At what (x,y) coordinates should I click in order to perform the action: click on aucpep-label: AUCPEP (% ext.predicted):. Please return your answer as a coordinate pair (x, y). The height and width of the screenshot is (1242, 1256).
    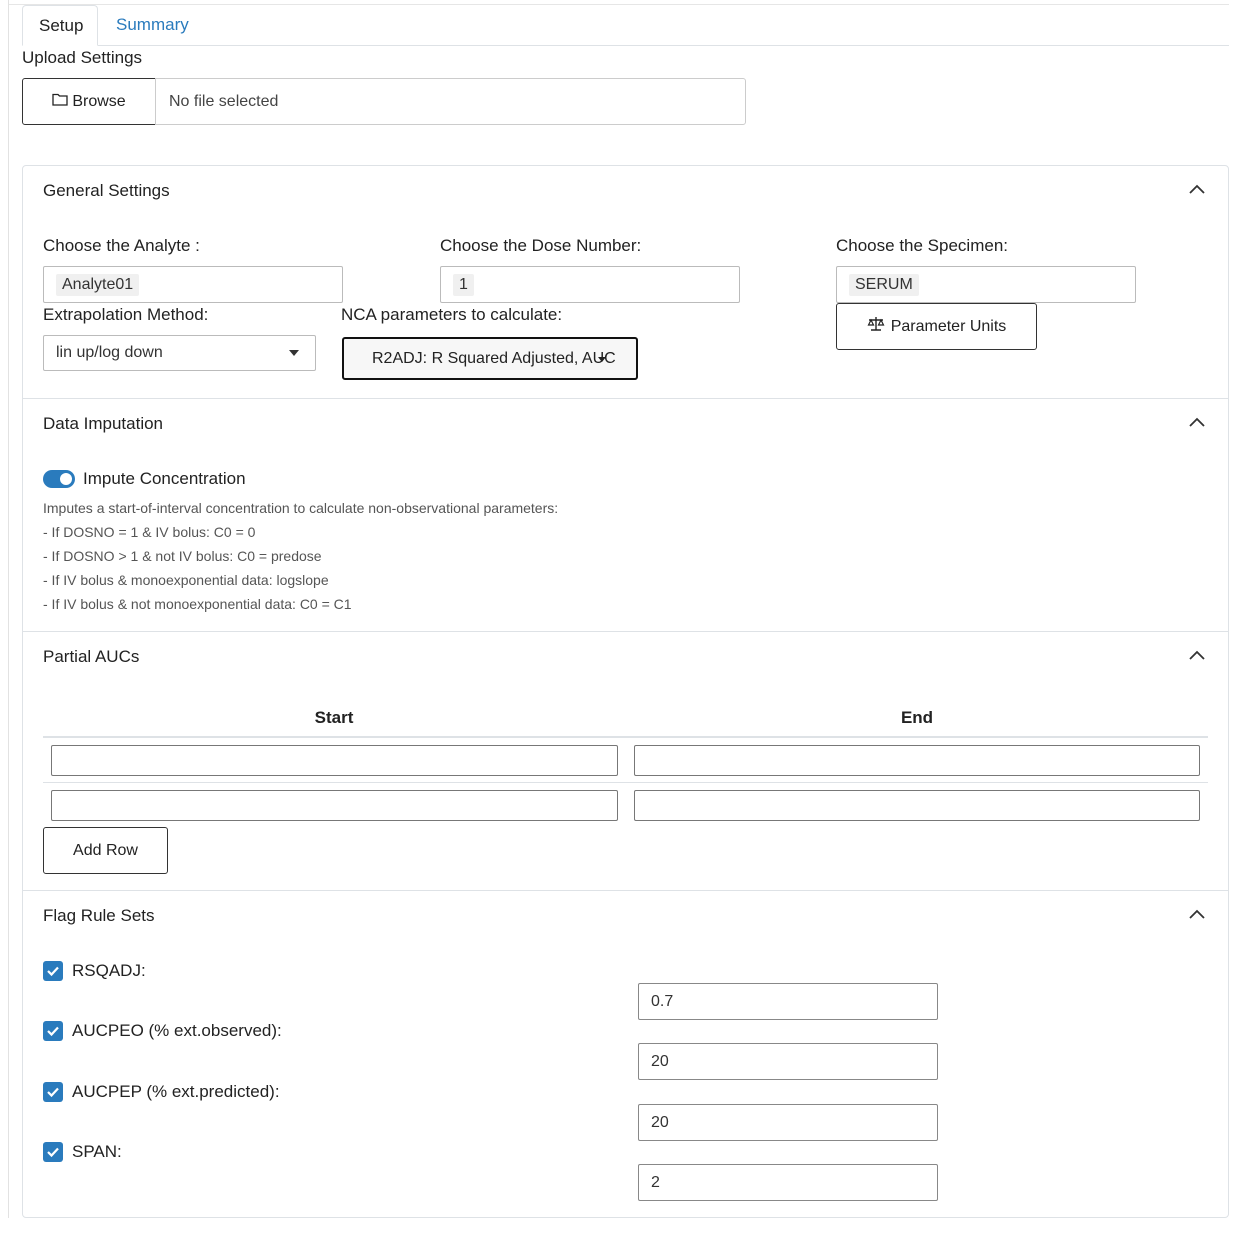
    Looking at the image, I should click on (176, 1091).